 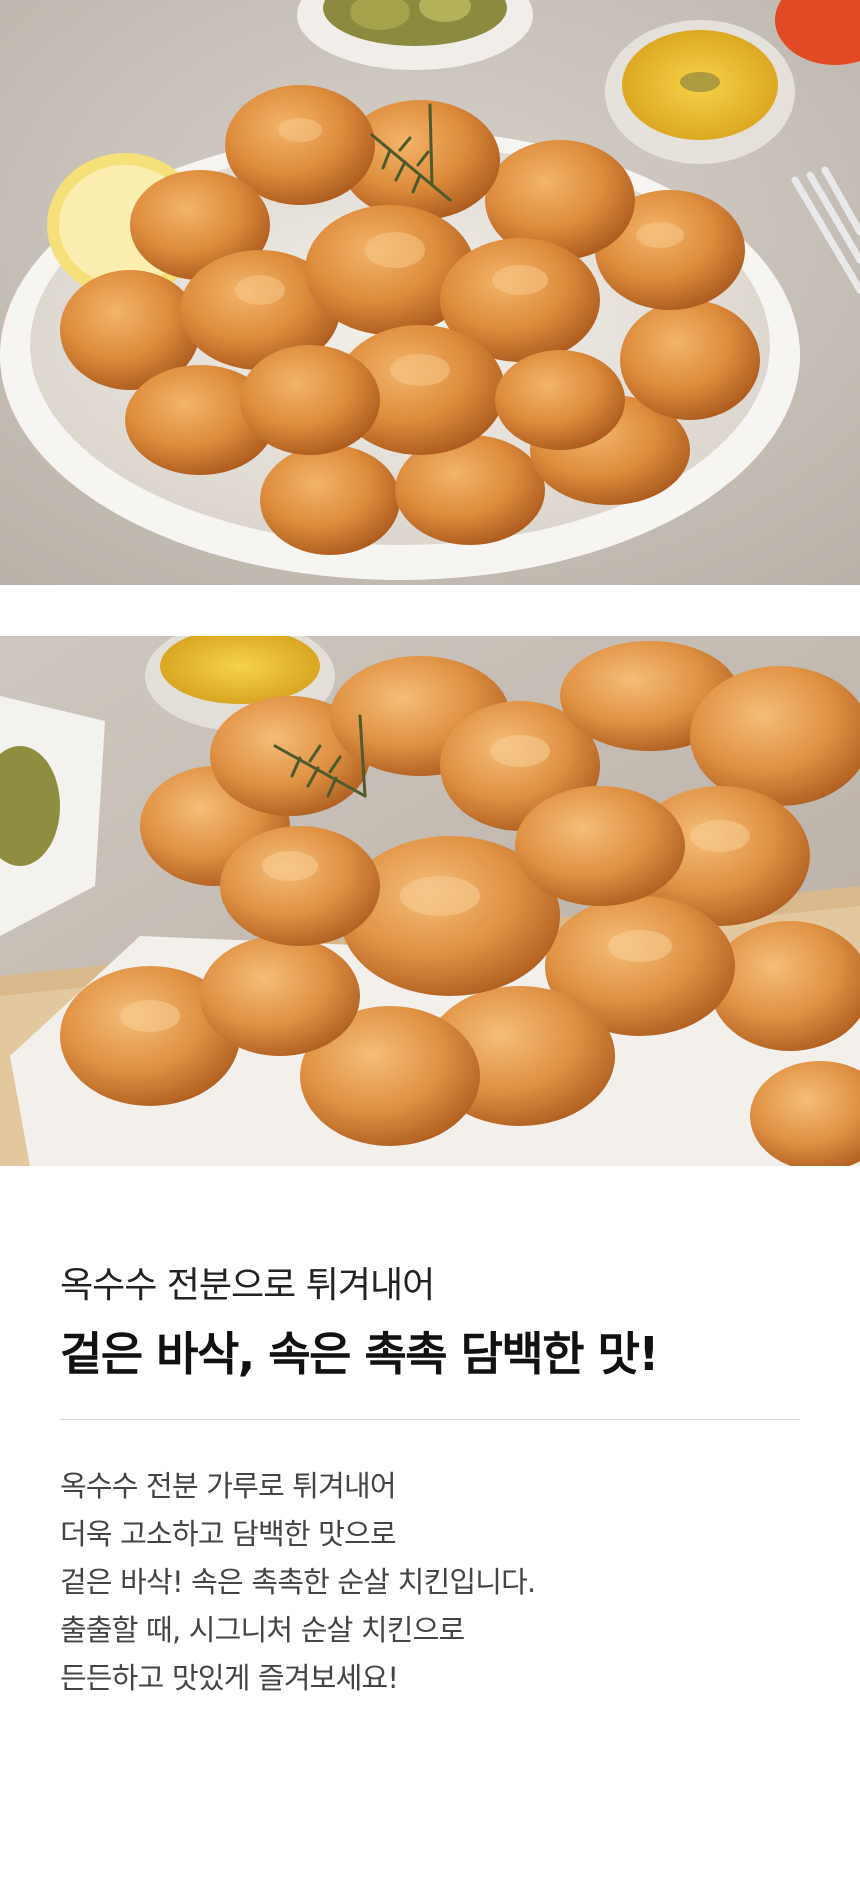 I want to click on headline: 겉은 바삭, 속은 촉촉 담백한 맛!, so click(x=359, y=1354).